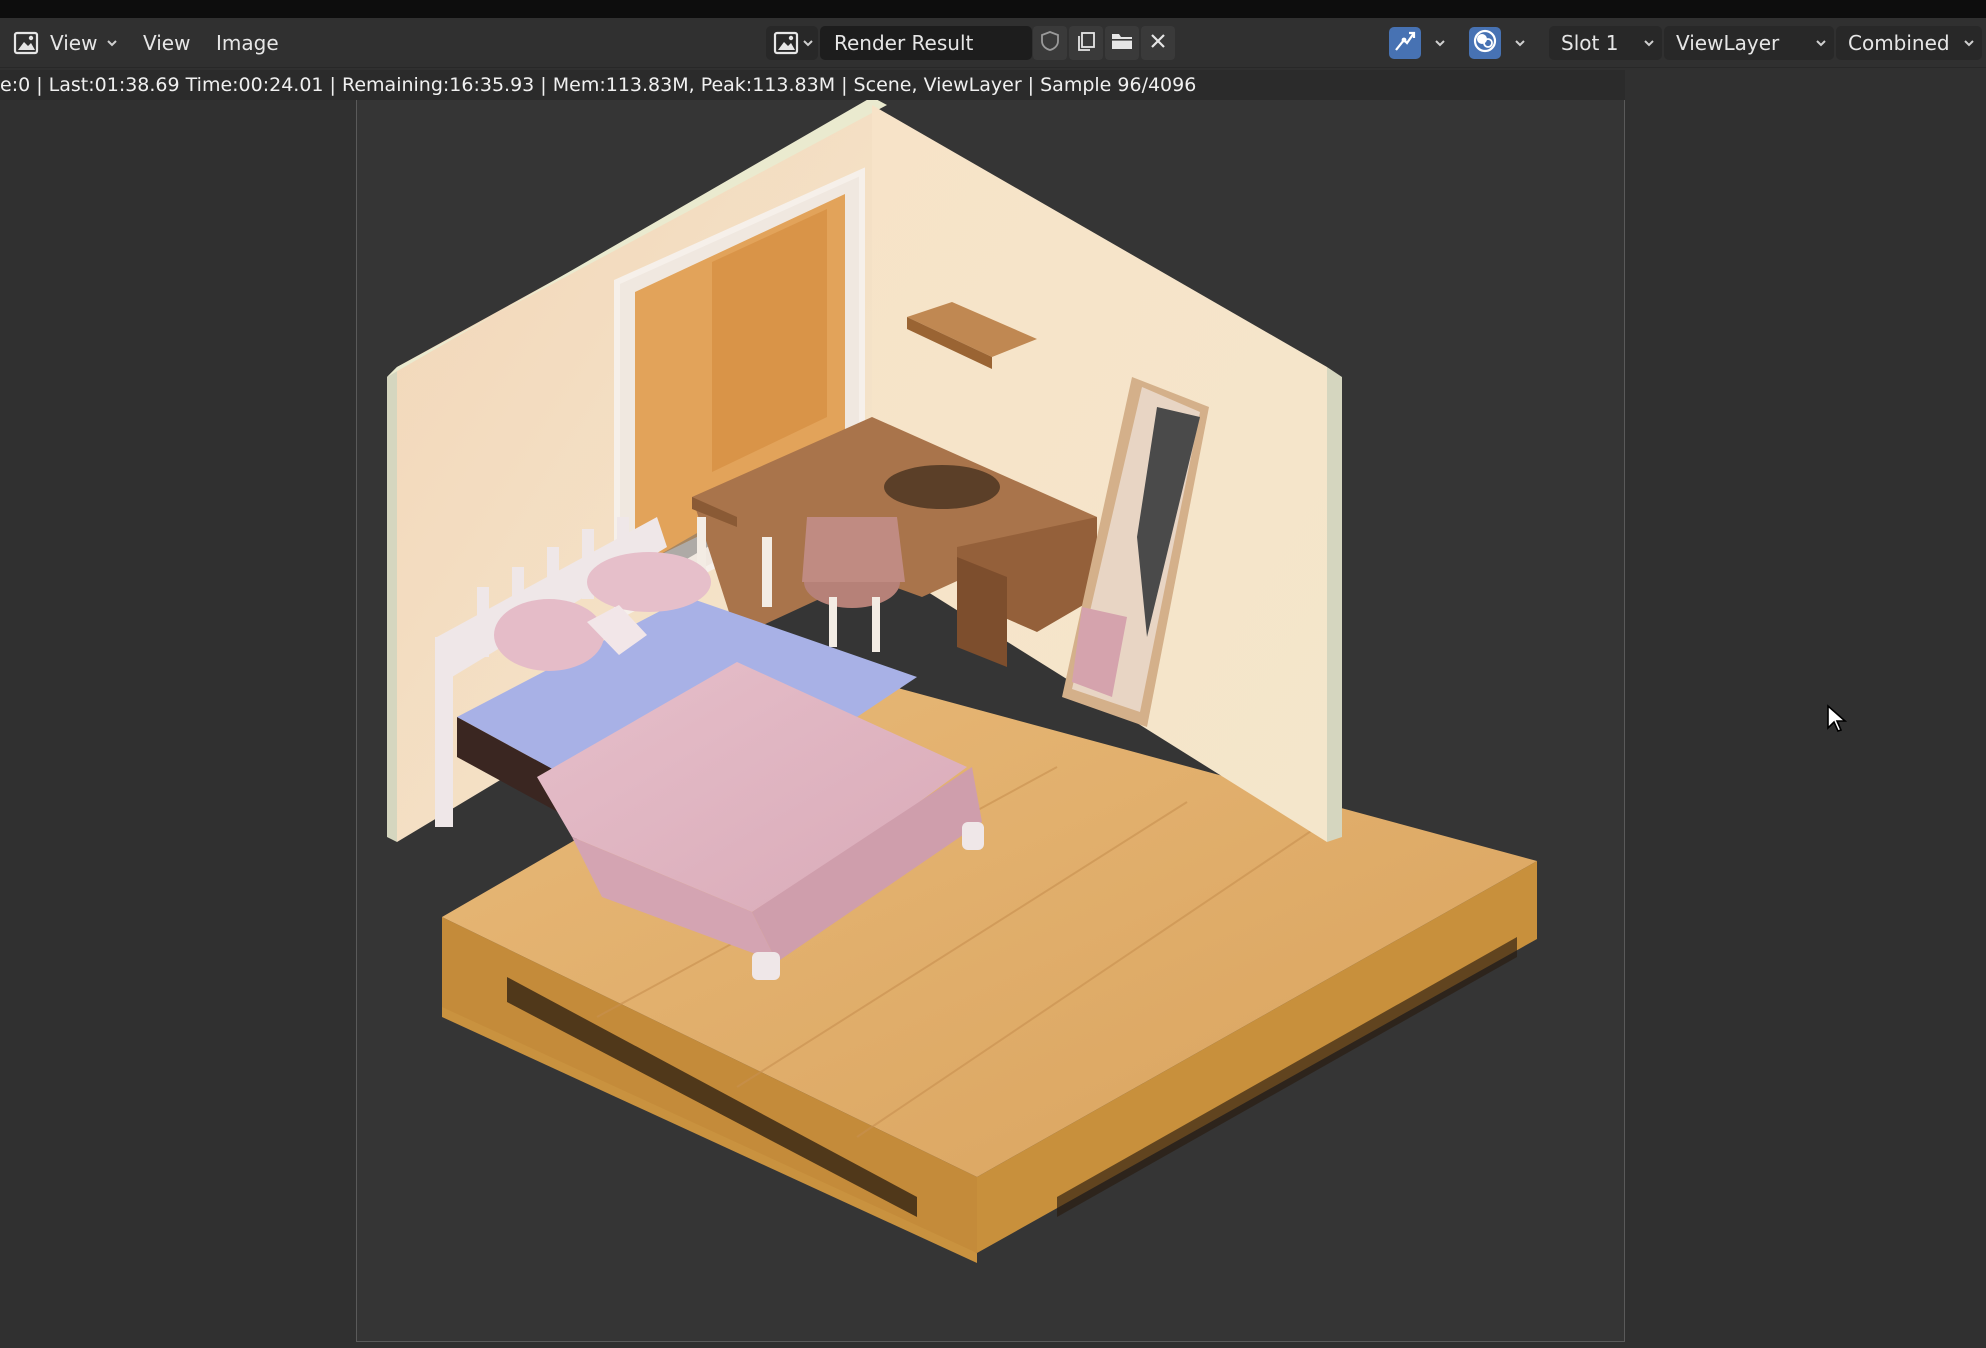  I want to click on editor-type-dropdown: View, so click(65, 43).